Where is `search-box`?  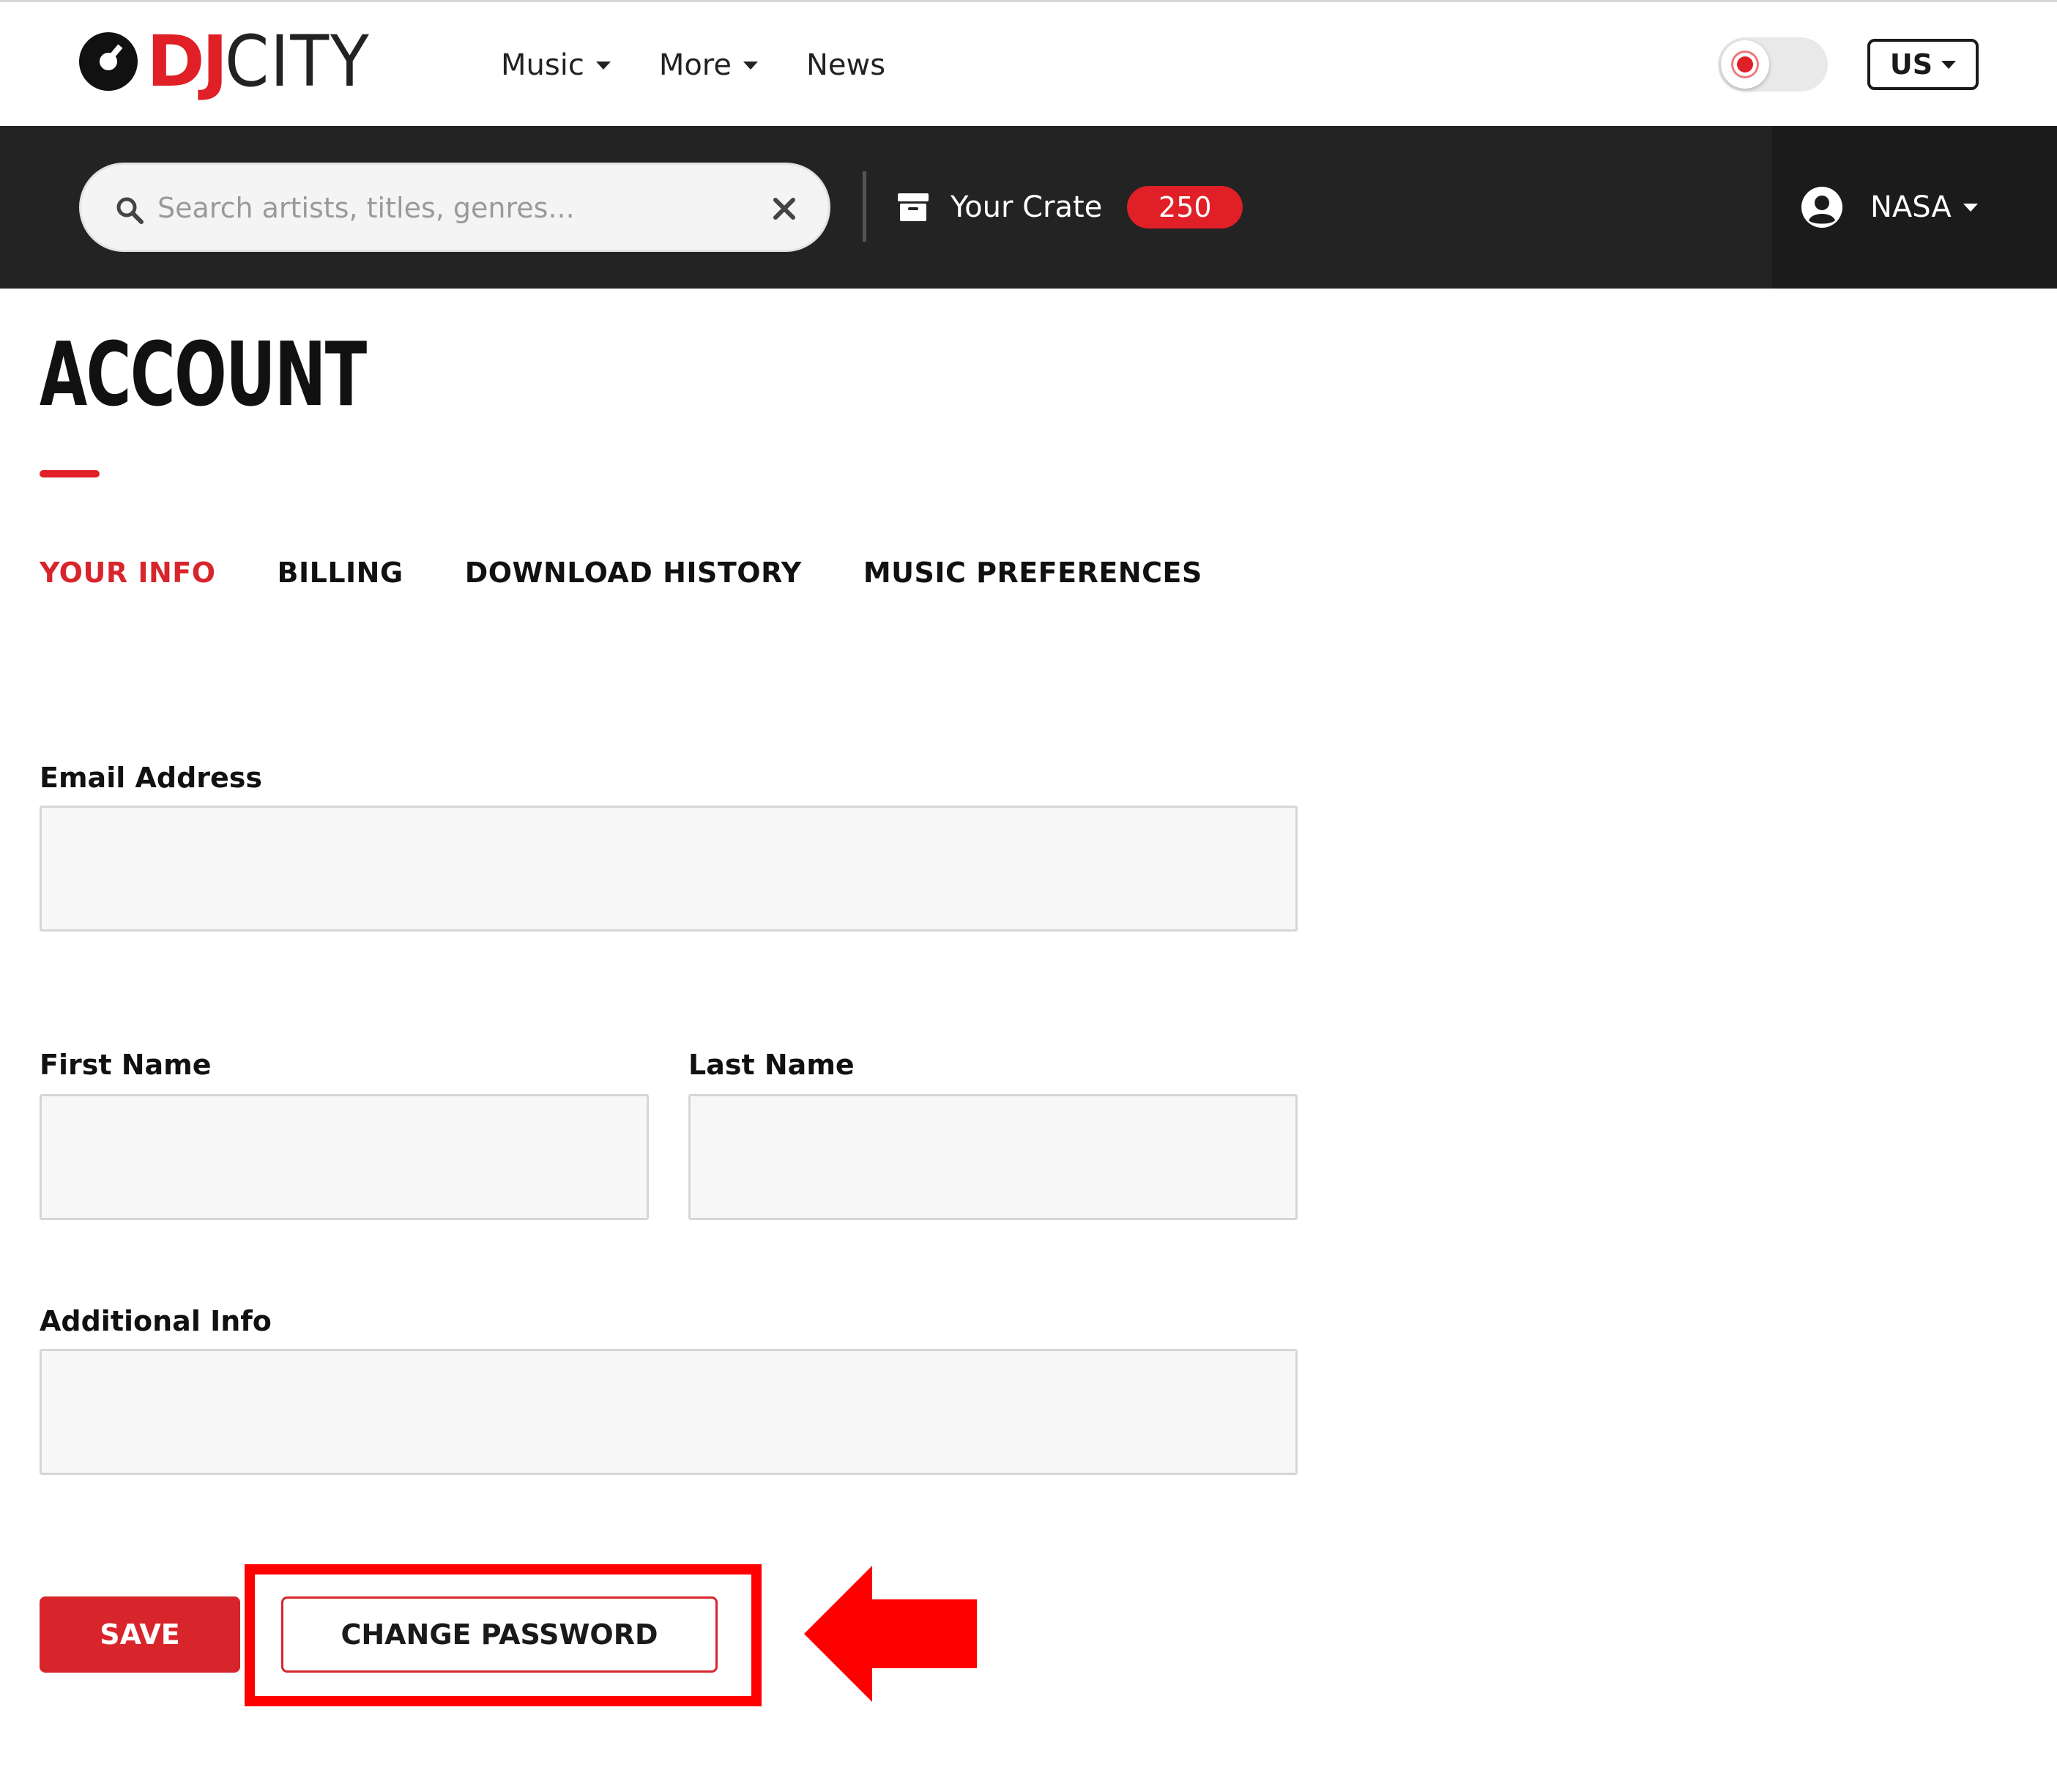
search-box is located at coordinates (455, 207).